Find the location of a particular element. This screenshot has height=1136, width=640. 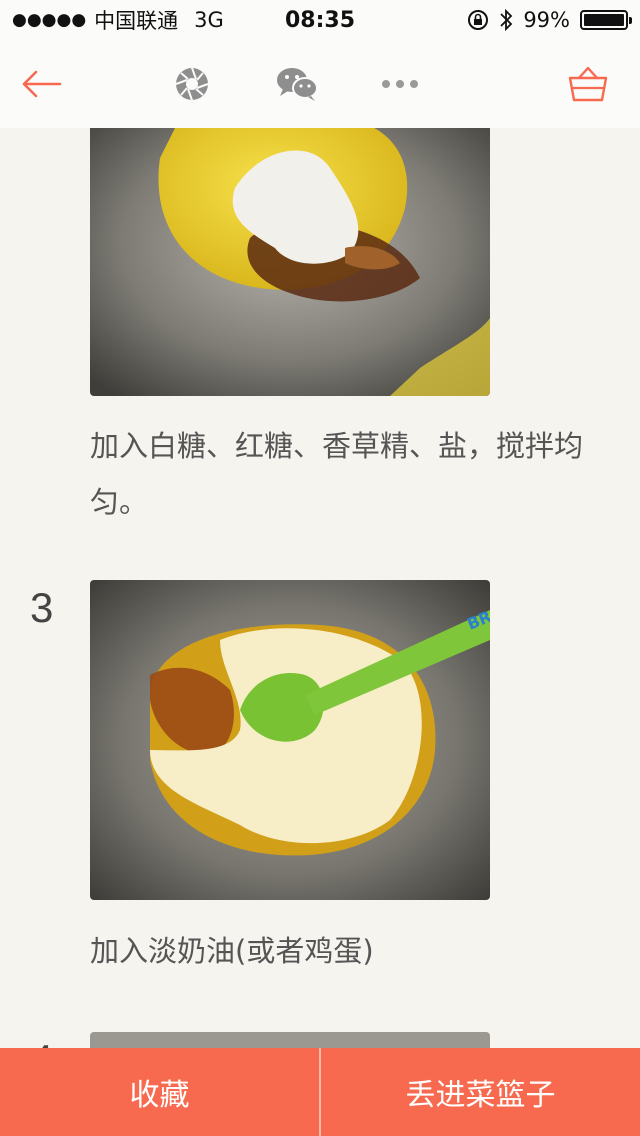

moments-button is located at coordinates (192, 84).